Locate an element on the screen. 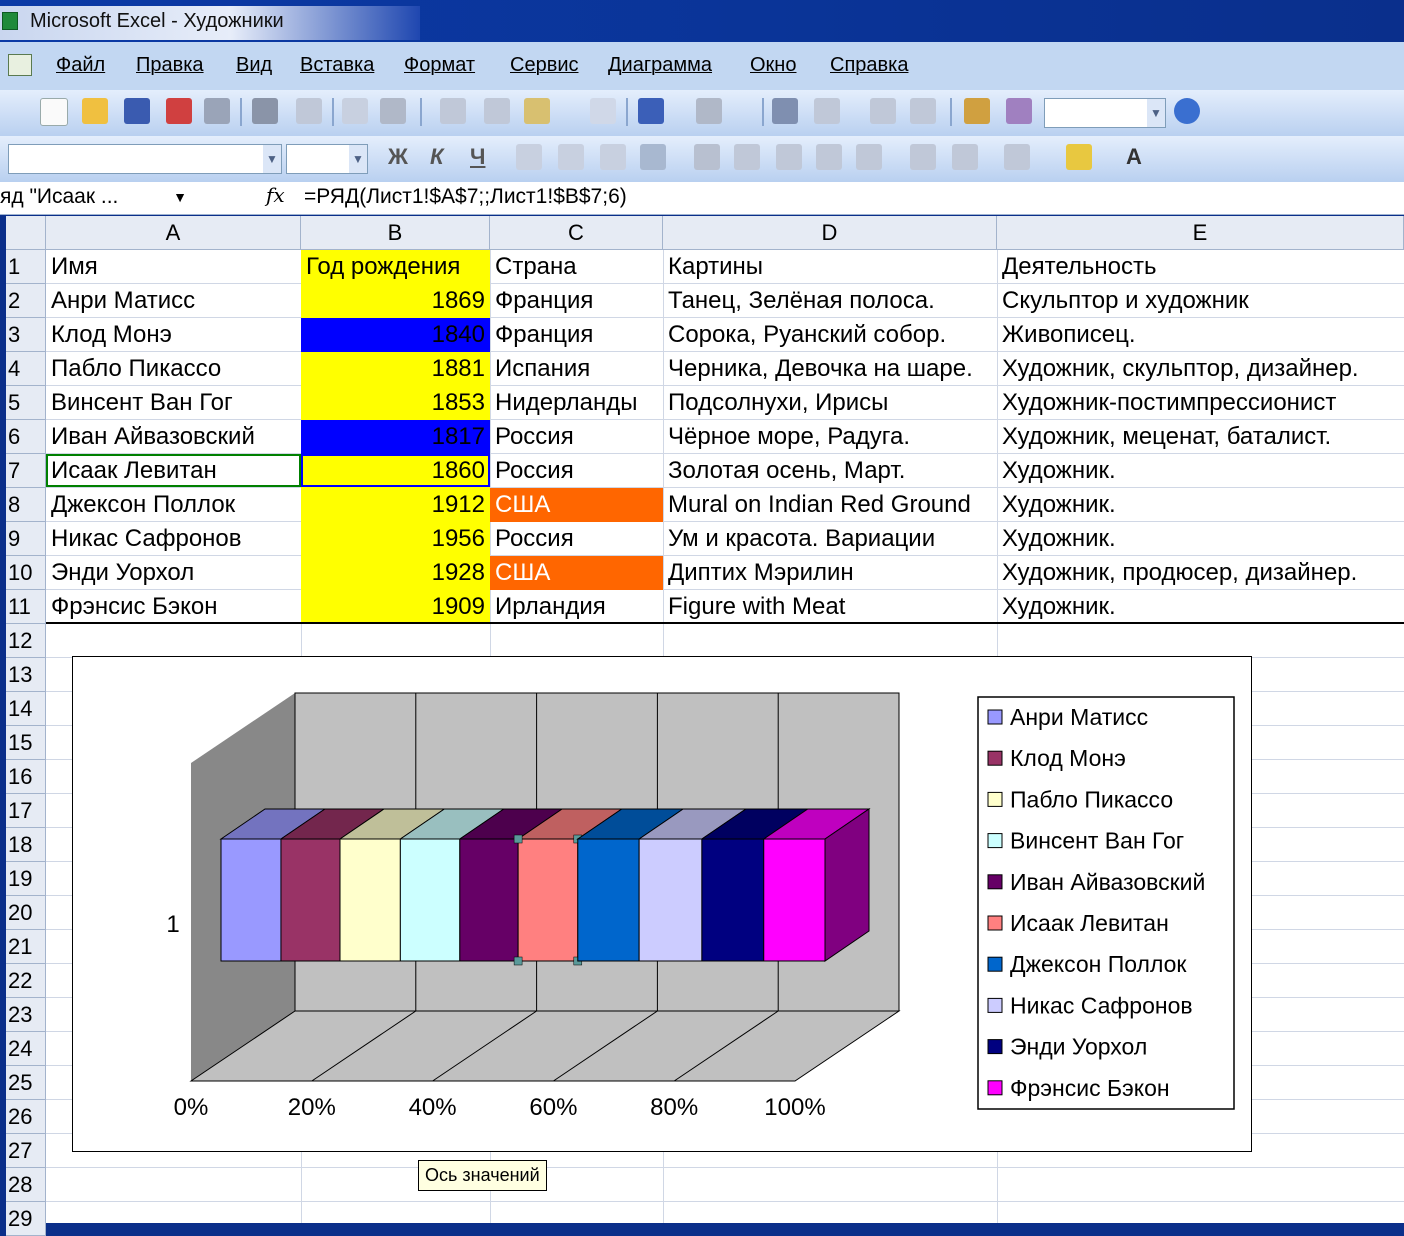 Image resolution: width=1404 pixels, height=1236 pixels. cell-name: Иван Айвазовский is located at coordinates (173, 437).